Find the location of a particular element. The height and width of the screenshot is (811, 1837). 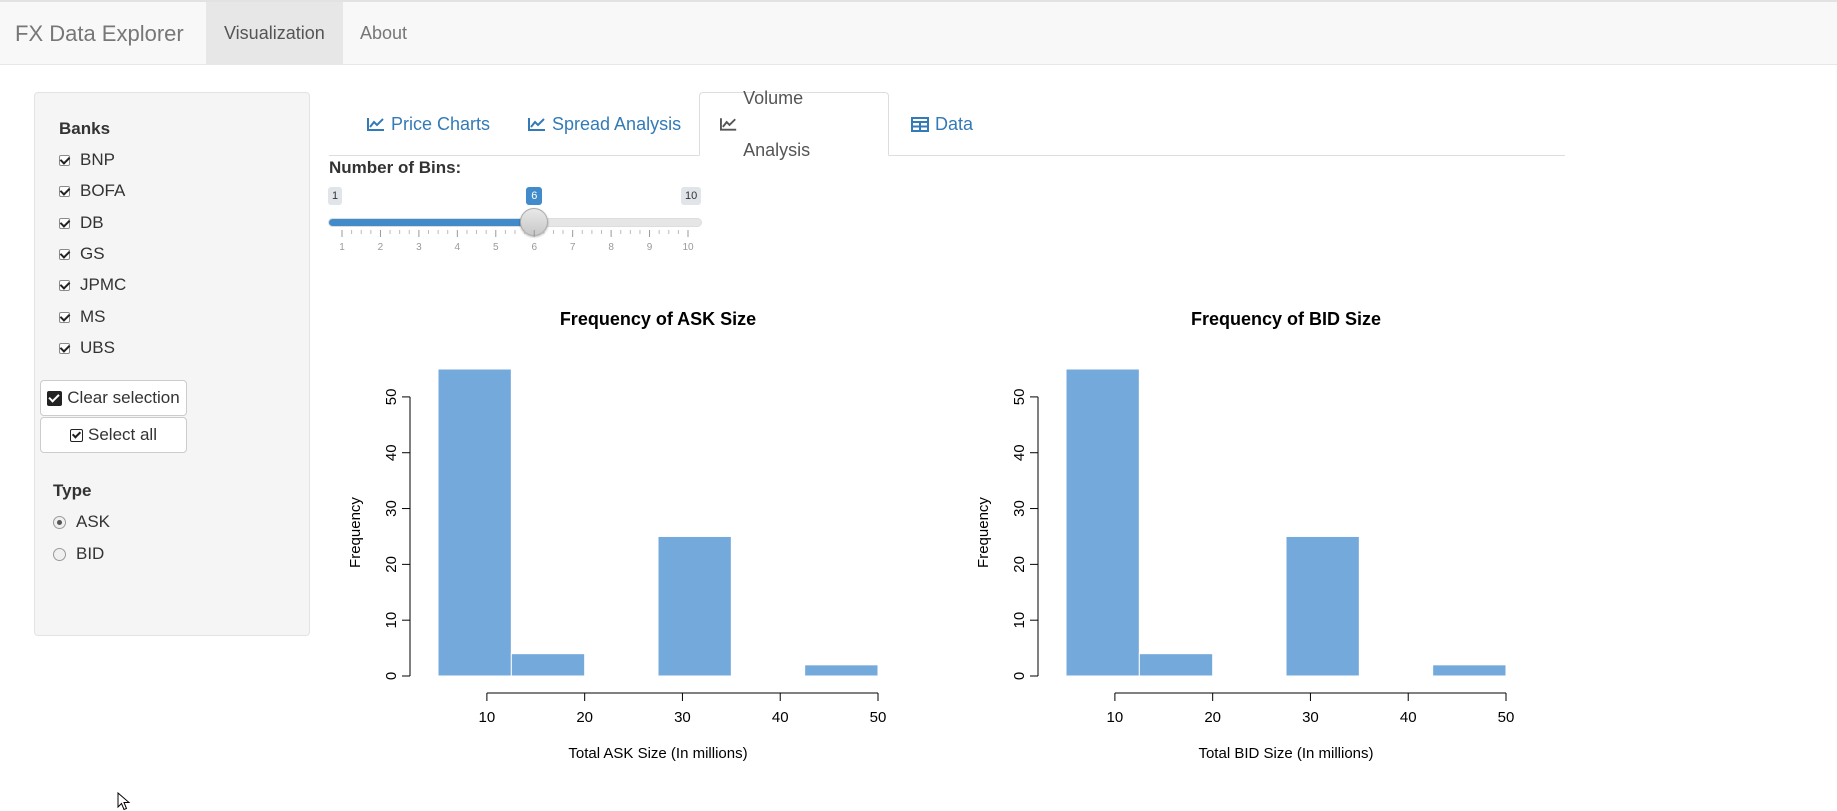

type-group-label: Type is located at coordinates (72, 490).